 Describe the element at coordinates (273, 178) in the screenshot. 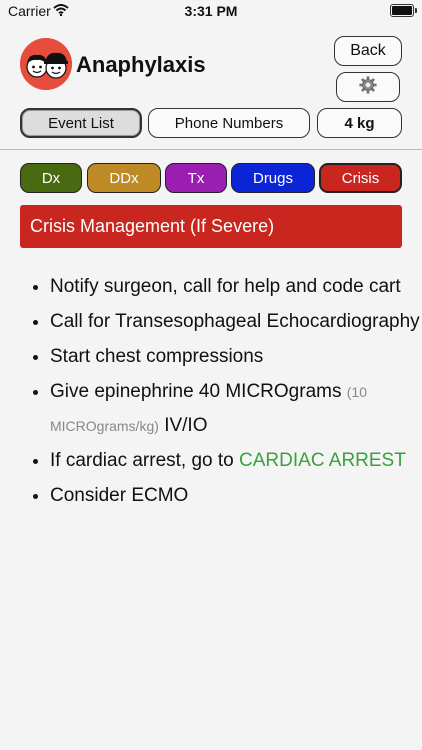

I see `tab-drugs: Drugs` at that location.